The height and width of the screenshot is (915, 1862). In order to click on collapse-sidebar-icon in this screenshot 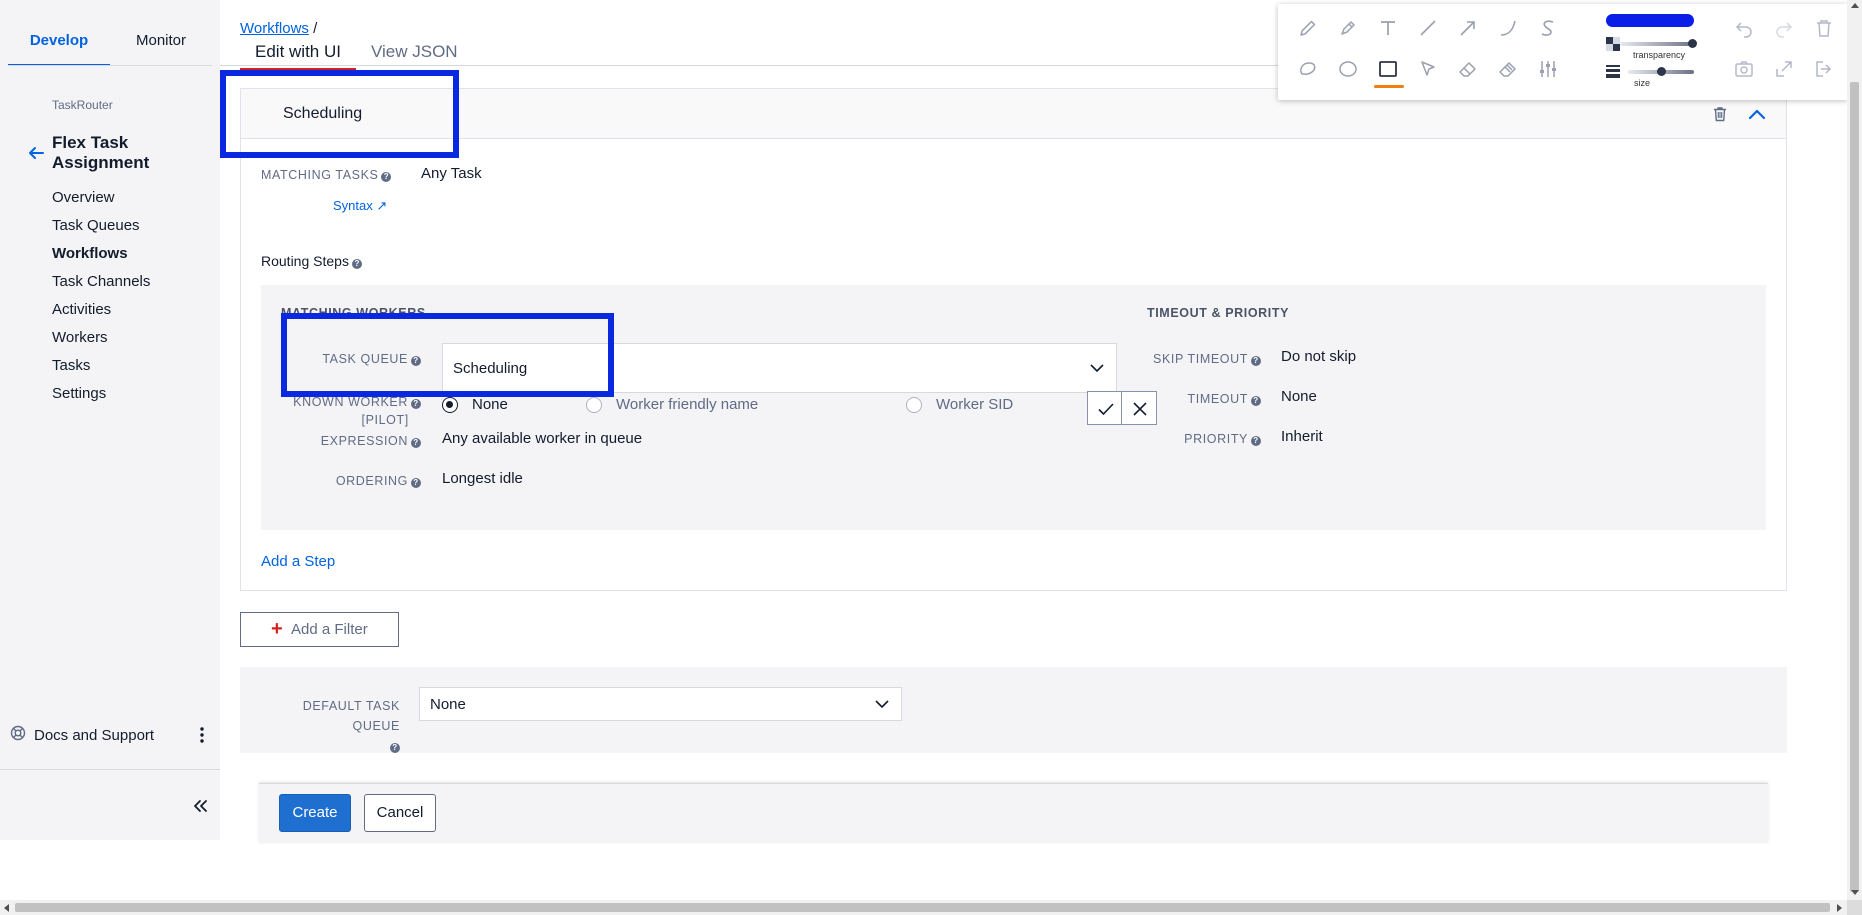, I will do `click(200, 806)`.